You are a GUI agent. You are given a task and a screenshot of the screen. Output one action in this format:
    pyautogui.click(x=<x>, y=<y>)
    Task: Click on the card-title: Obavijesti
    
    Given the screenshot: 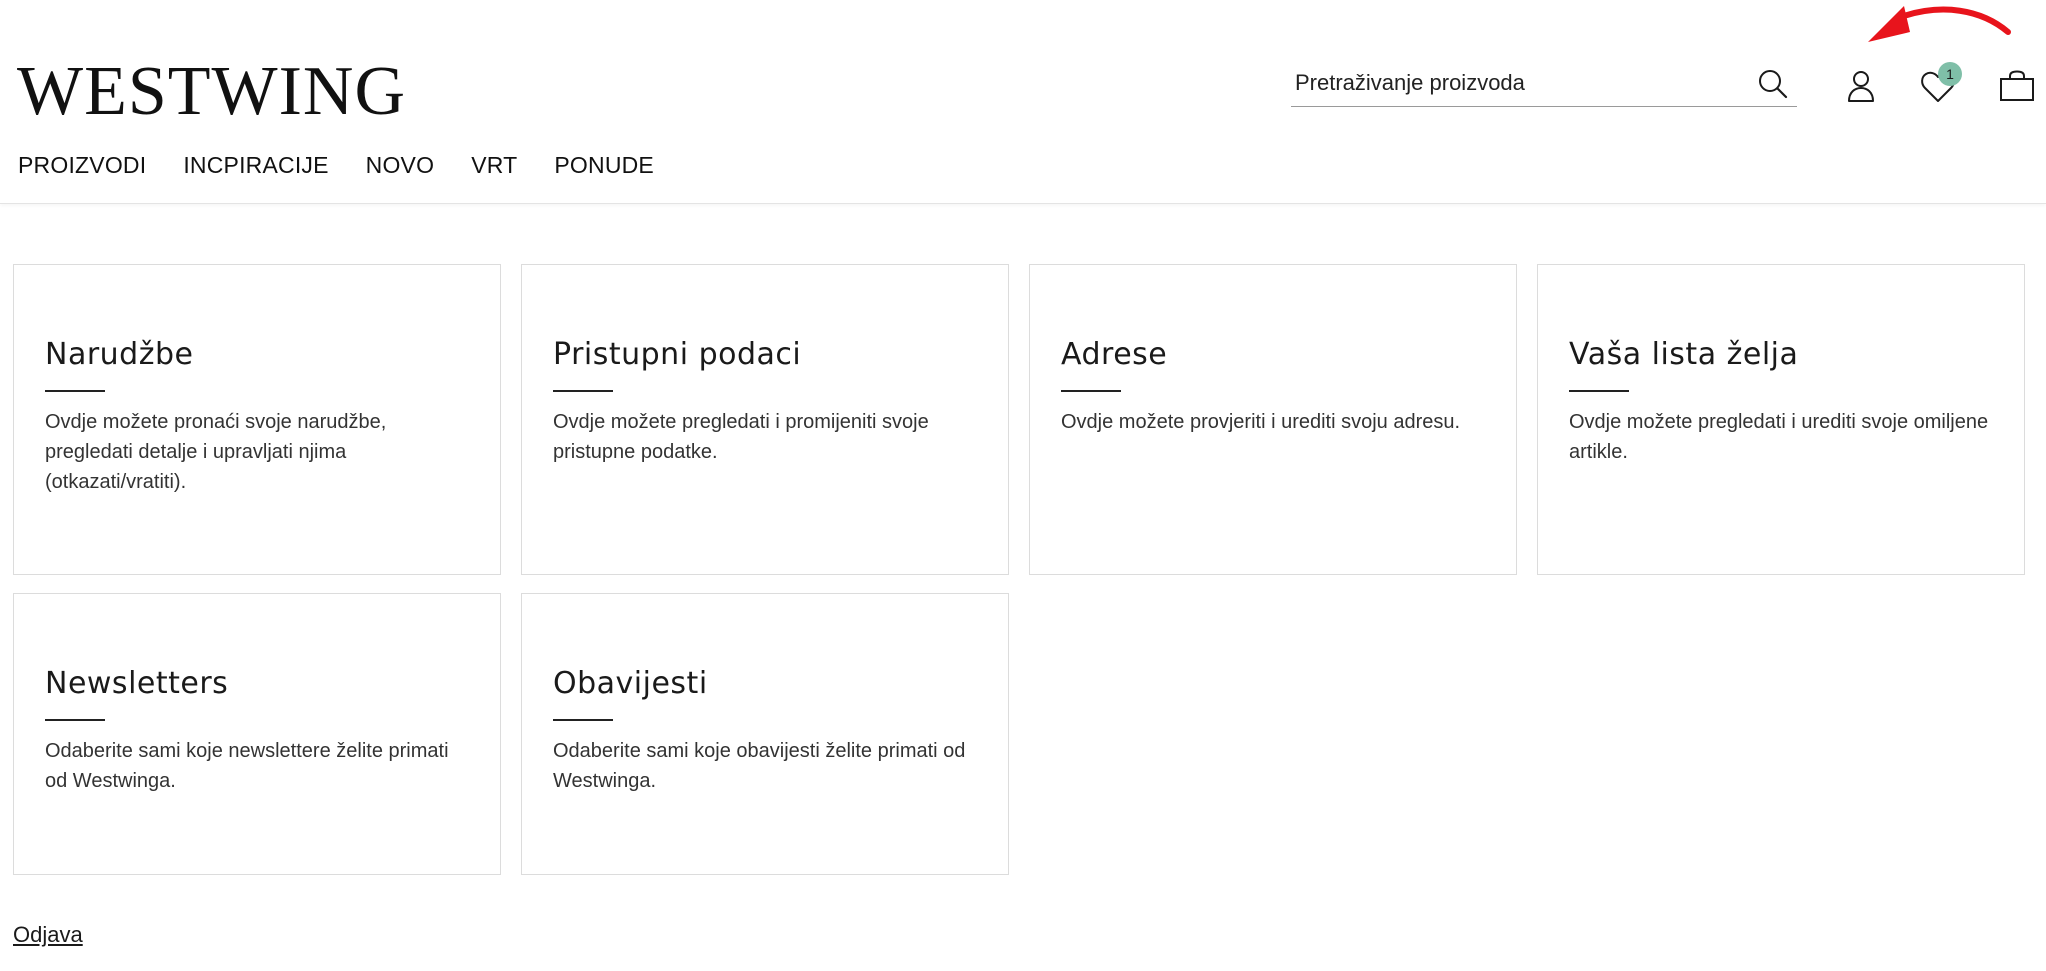 What is the action you would take?
    pyautogui.click(x=630, y=683)
    